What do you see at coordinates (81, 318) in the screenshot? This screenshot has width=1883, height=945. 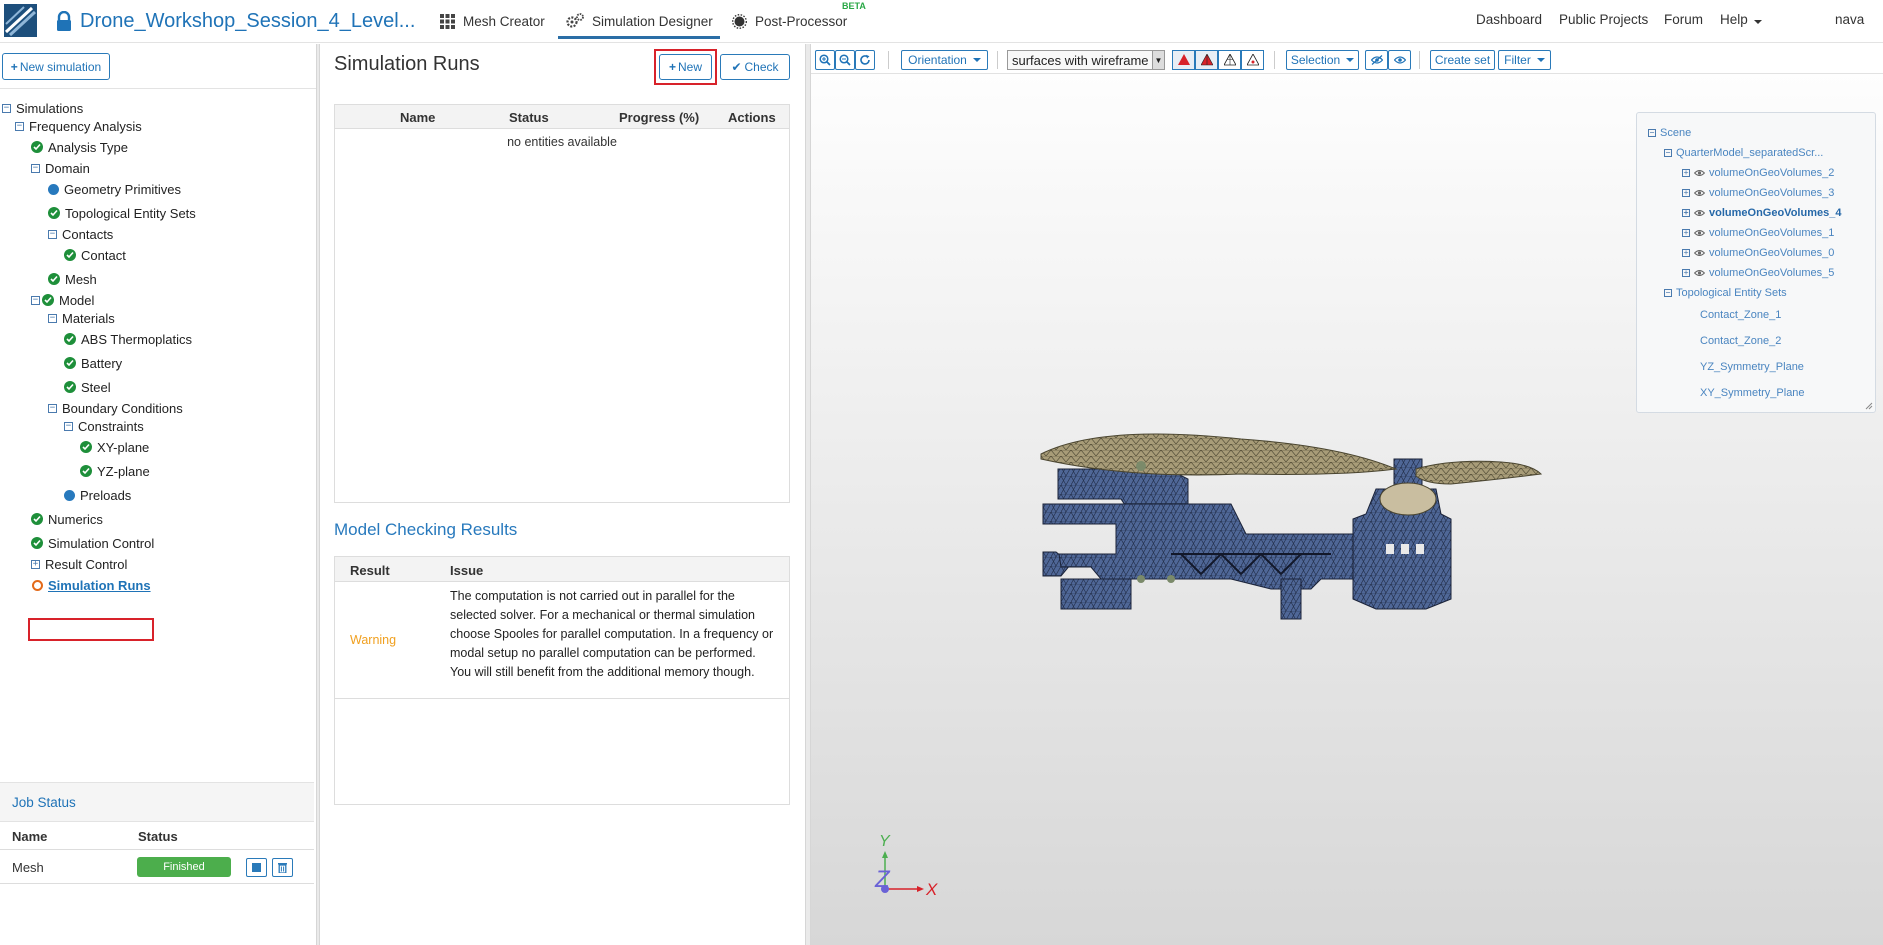 I see `tree-item-materials: − Materials` at bounding box center [81, 318].